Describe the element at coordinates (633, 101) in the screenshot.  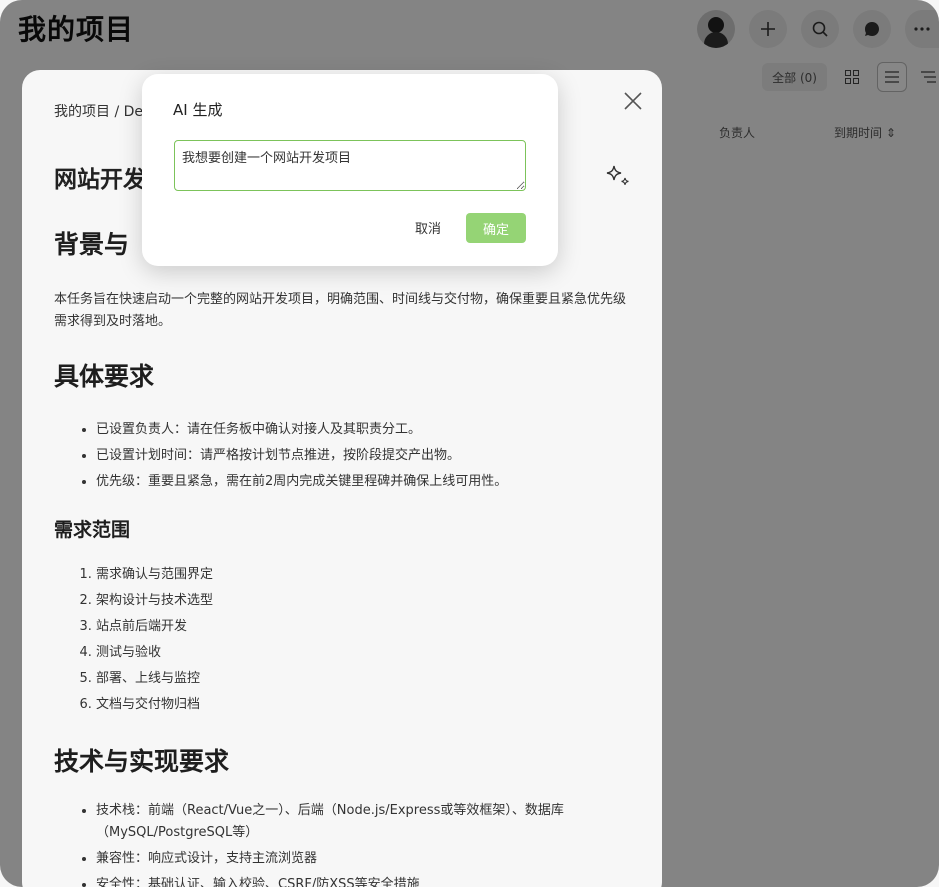
I see `close-icon` at that location.